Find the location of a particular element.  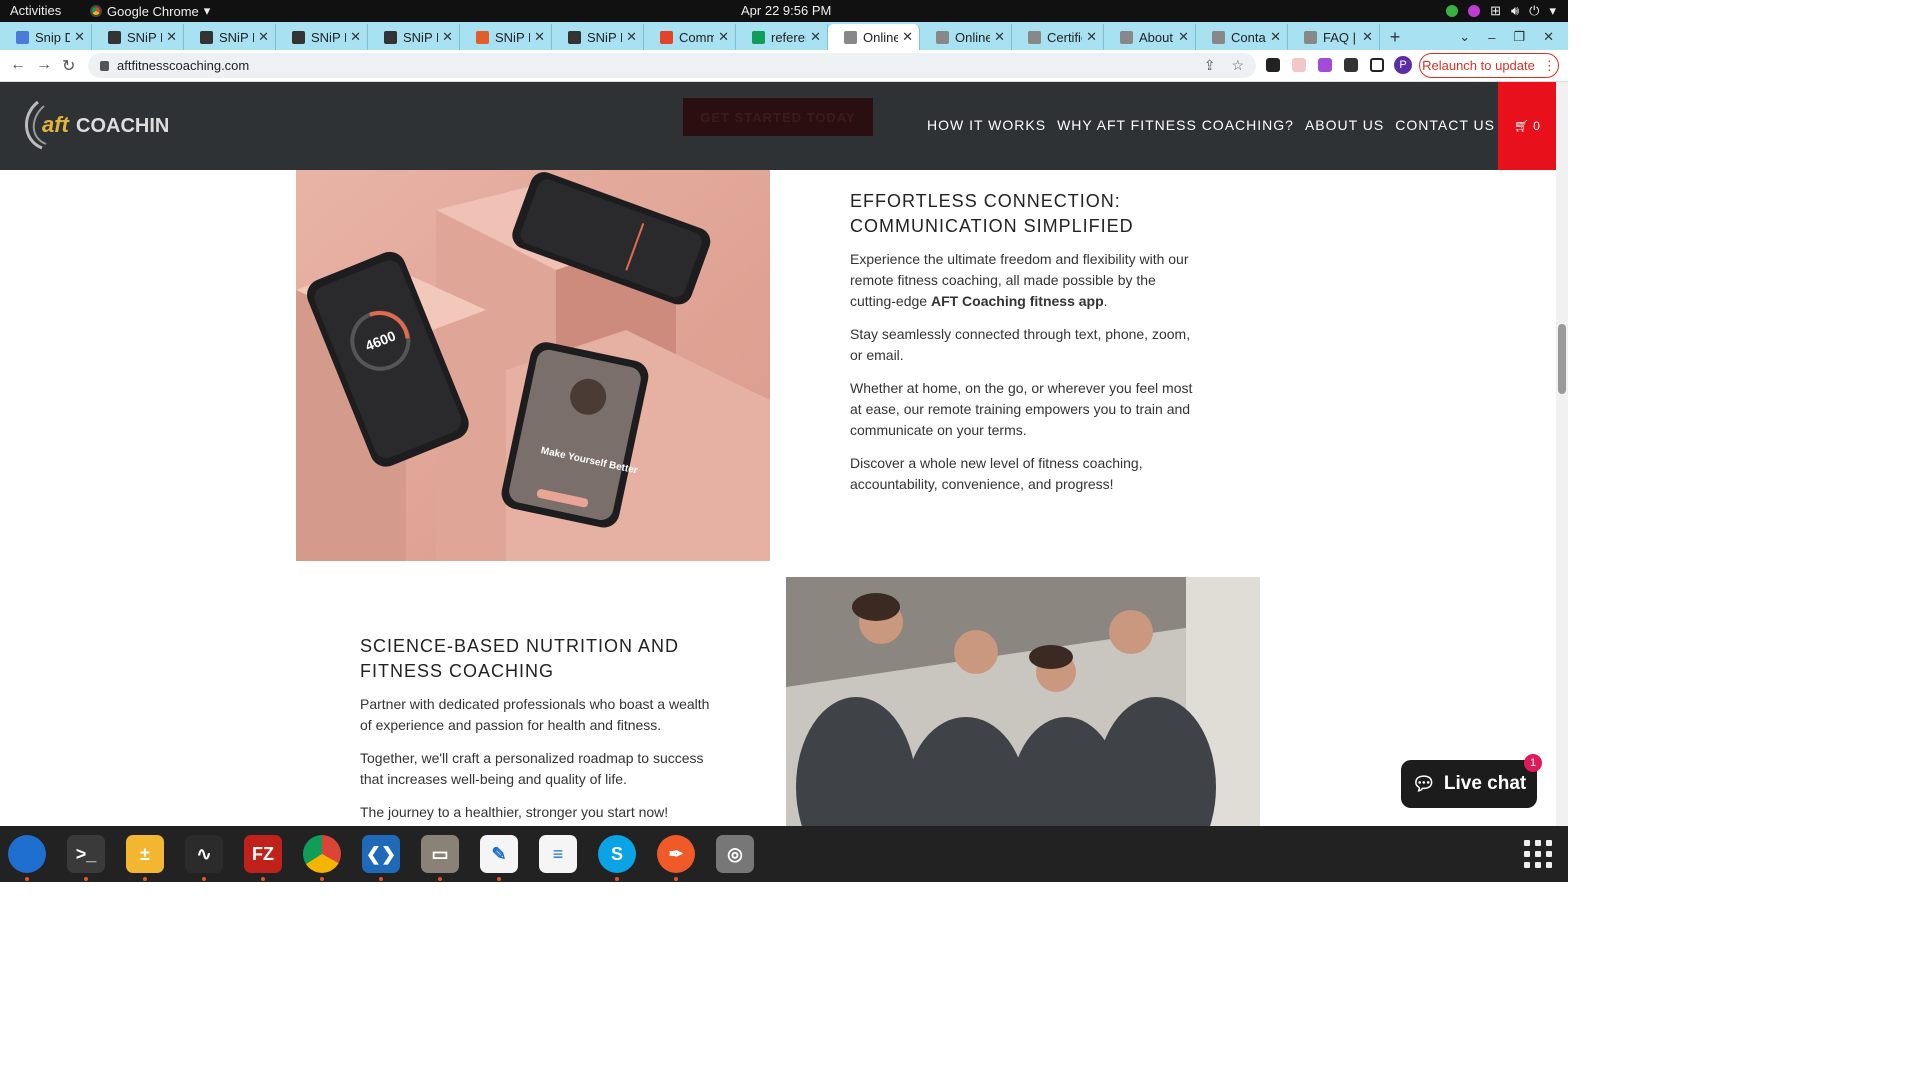

minimize-icon: – is located at coordinates (1491, 37).